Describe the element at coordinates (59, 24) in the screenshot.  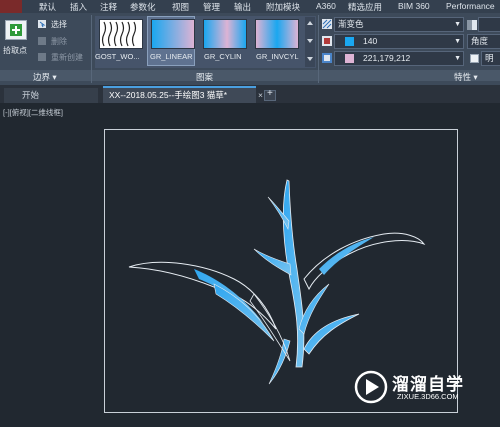
I see `select-label: 选择` at that location.